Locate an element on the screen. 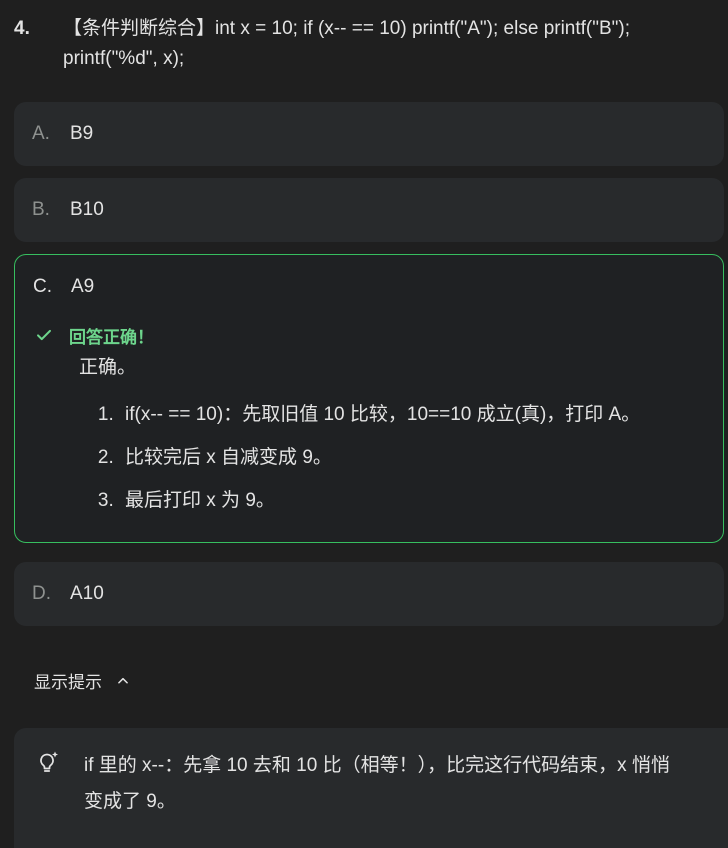 The height and width of the screenshot is (848, 728). explanation-title: 正确。 is located at coordinates (108, 367).